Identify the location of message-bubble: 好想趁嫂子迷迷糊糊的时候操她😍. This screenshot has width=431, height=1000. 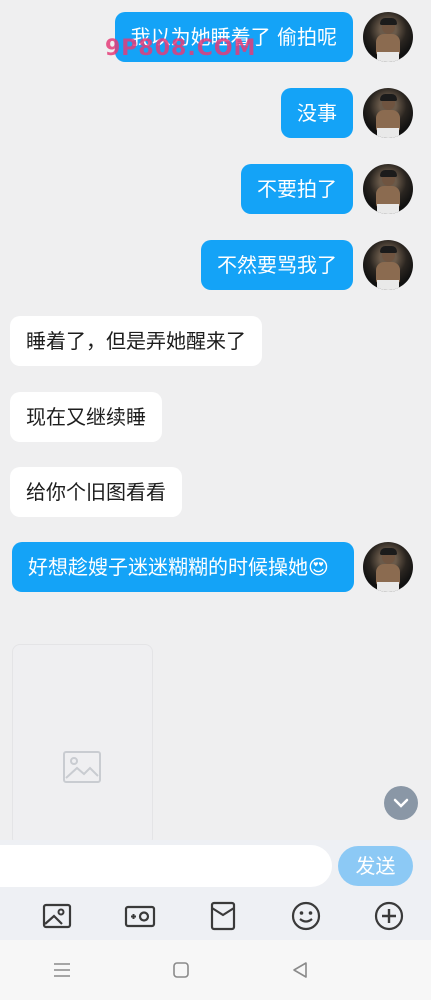
(183, 567).